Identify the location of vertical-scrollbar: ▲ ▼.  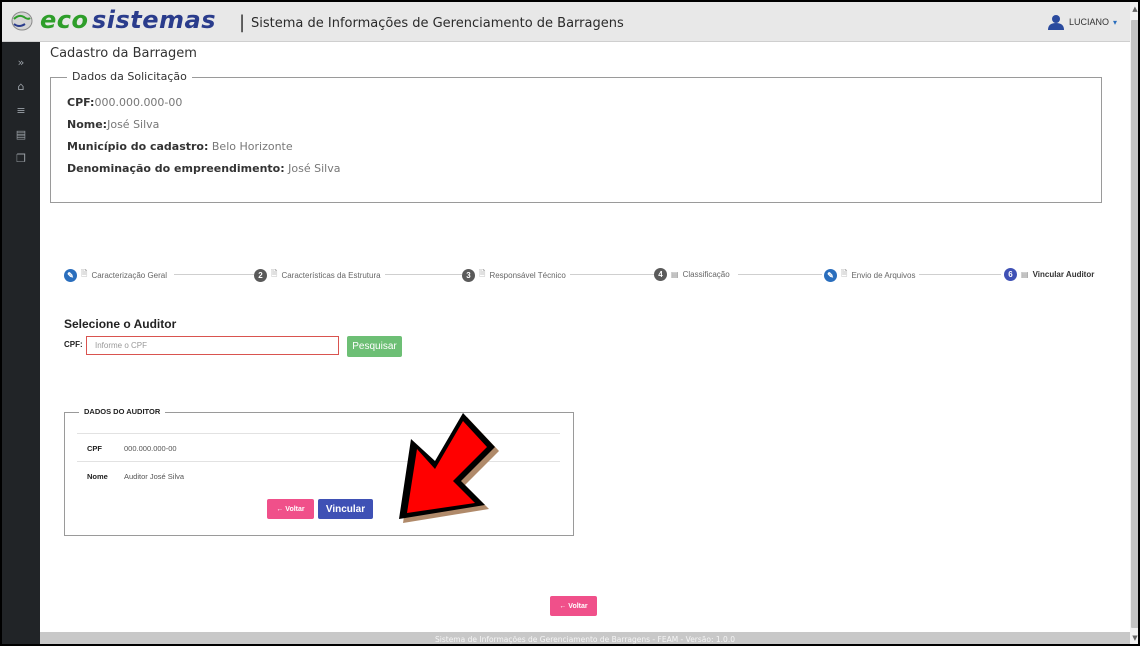
(1134, 323).